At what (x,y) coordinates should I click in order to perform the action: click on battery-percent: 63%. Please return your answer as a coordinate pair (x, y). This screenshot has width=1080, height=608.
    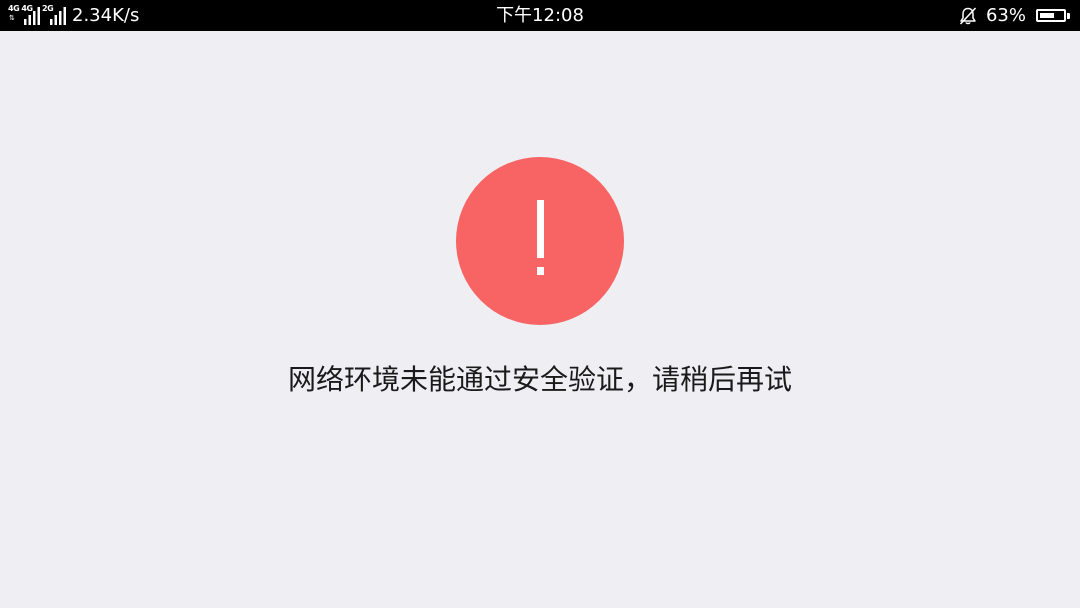
    Looking at the image, I should click on (1005, 15).